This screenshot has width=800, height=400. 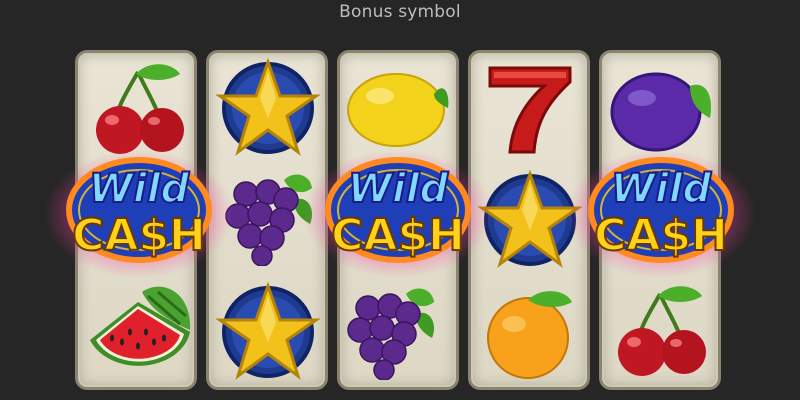 I want to click on plum-icon, so click(x=661, y=112).